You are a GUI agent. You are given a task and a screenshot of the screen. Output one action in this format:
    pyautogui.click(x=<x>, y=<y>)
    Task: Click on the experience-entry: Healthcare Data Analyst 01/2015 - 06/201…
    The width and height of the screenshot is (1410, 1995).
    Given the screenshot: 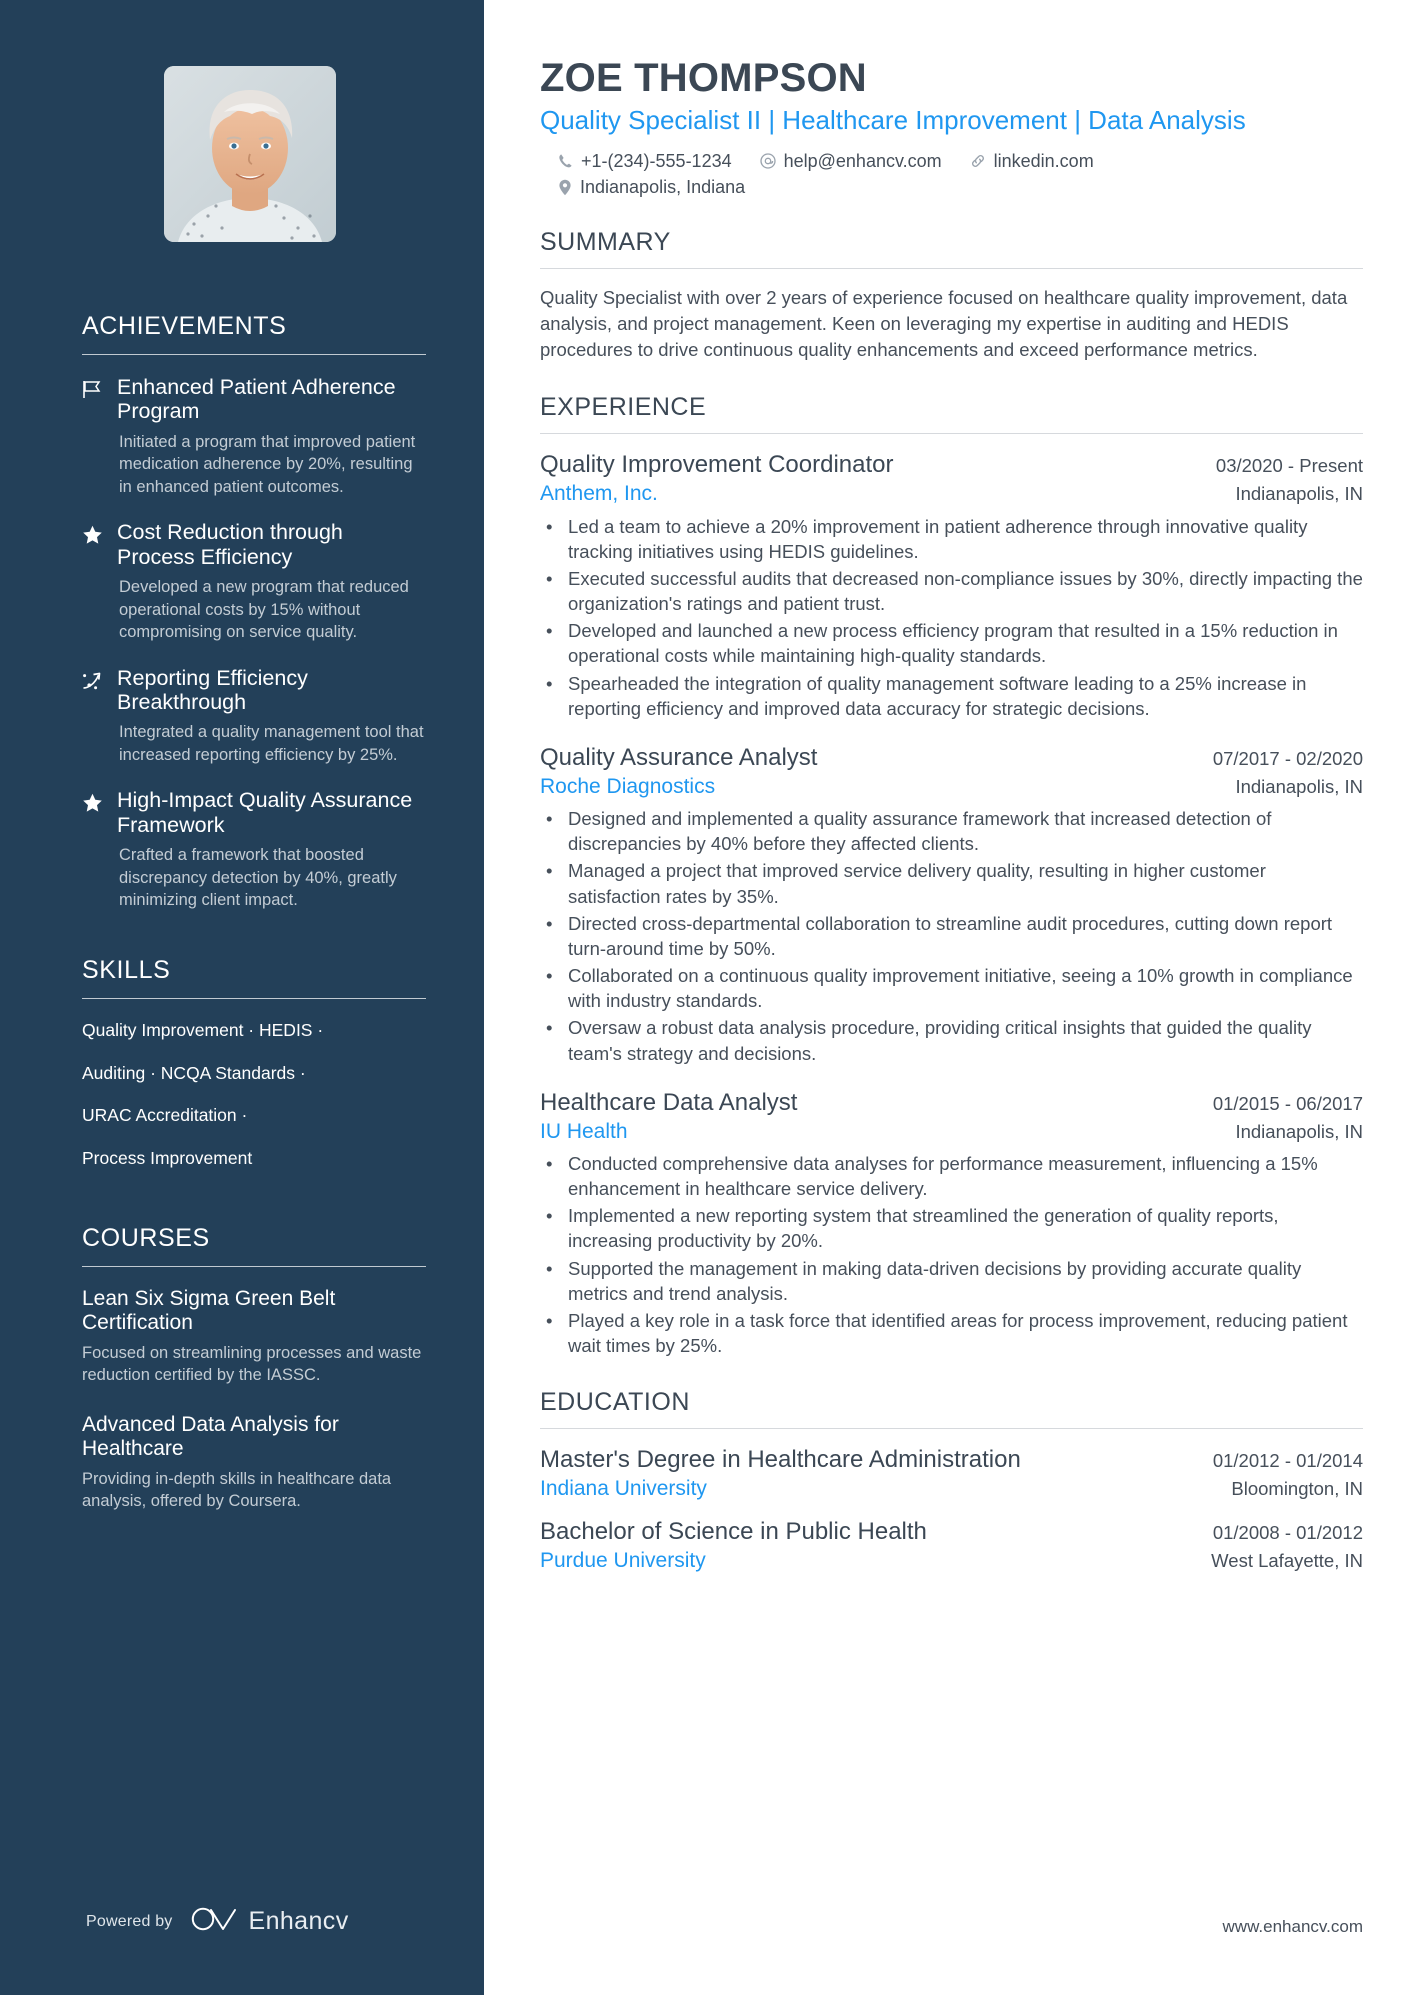 What is the action you would take?
    pyautogui.click(x=951, y=1223)
    